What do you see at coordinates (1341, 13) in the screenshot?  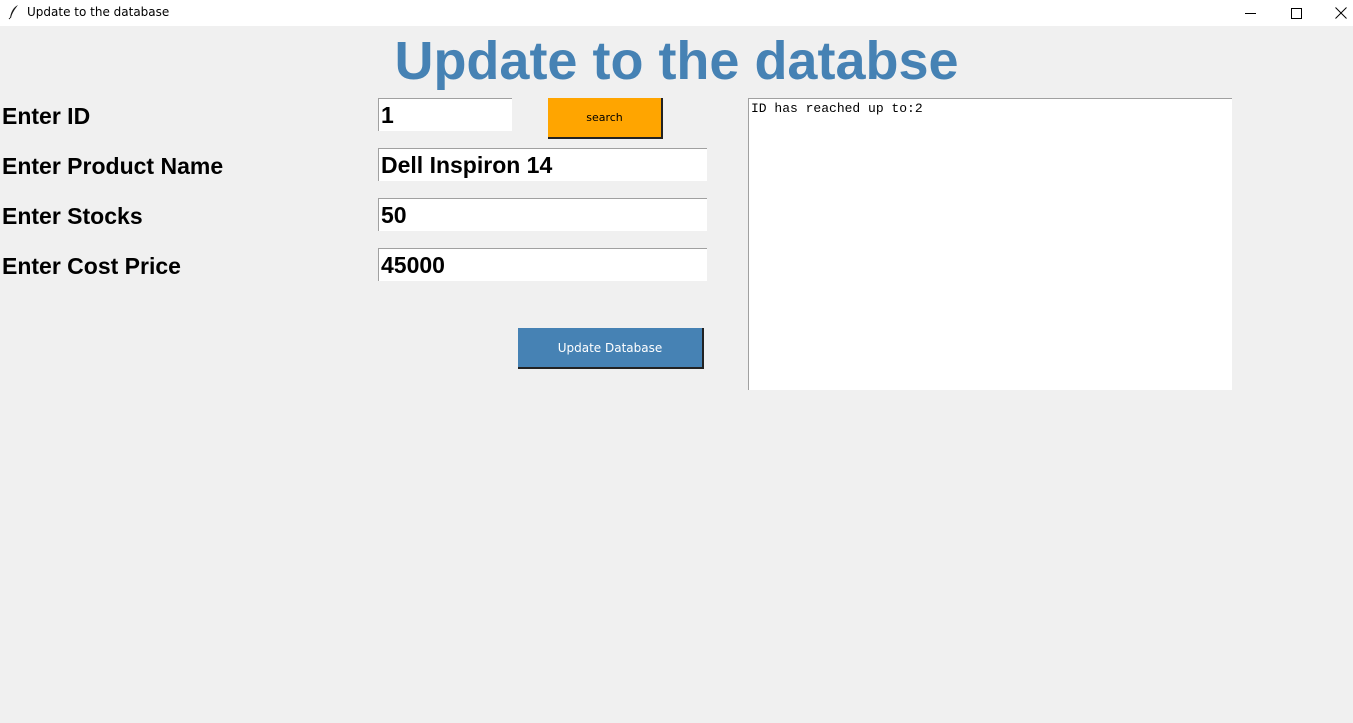 I see `close-icon` at bounding box center [1341, 13].